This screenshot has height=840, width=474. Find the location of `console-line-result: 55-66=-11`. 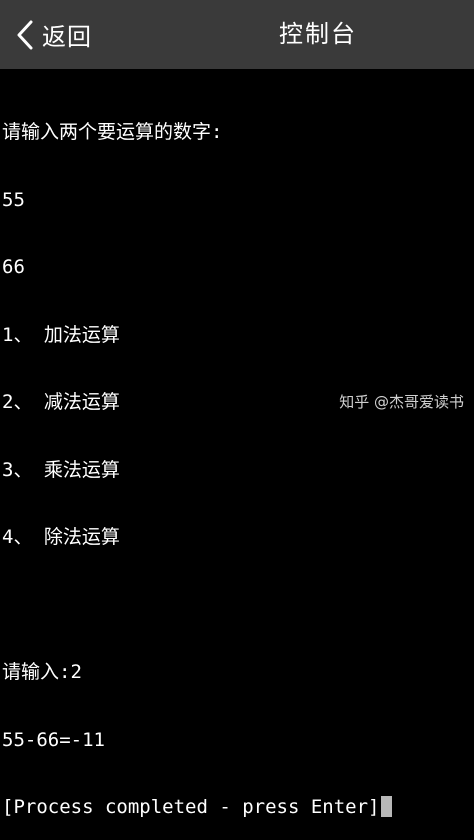

console-line-result: 55-66=-11 is located at coordinates (53, 739).